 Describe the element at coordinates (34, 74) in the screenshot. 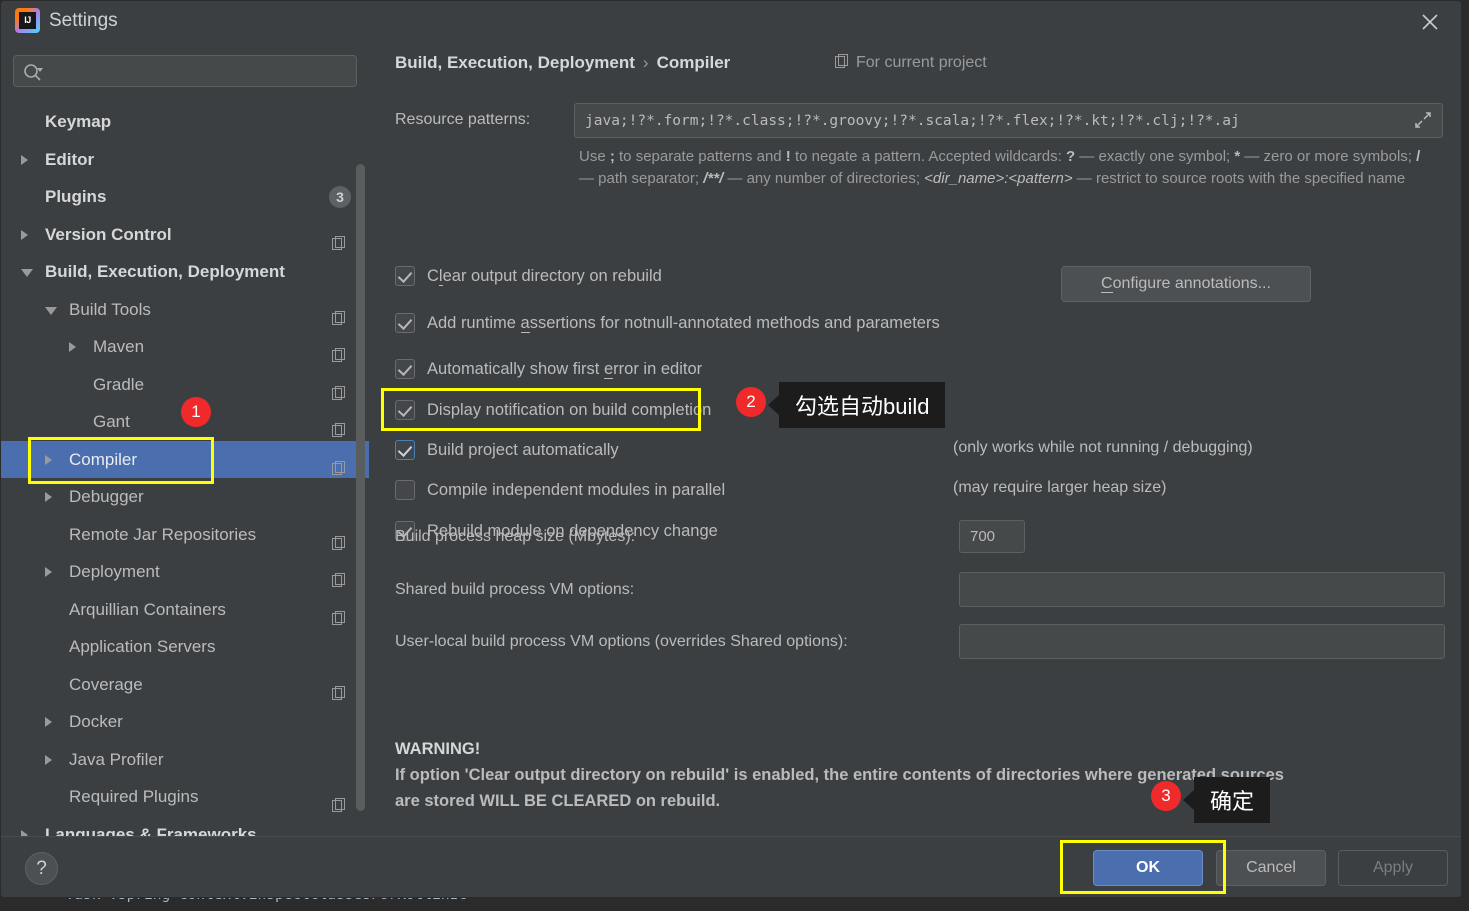

I see `search-icon` at that location.